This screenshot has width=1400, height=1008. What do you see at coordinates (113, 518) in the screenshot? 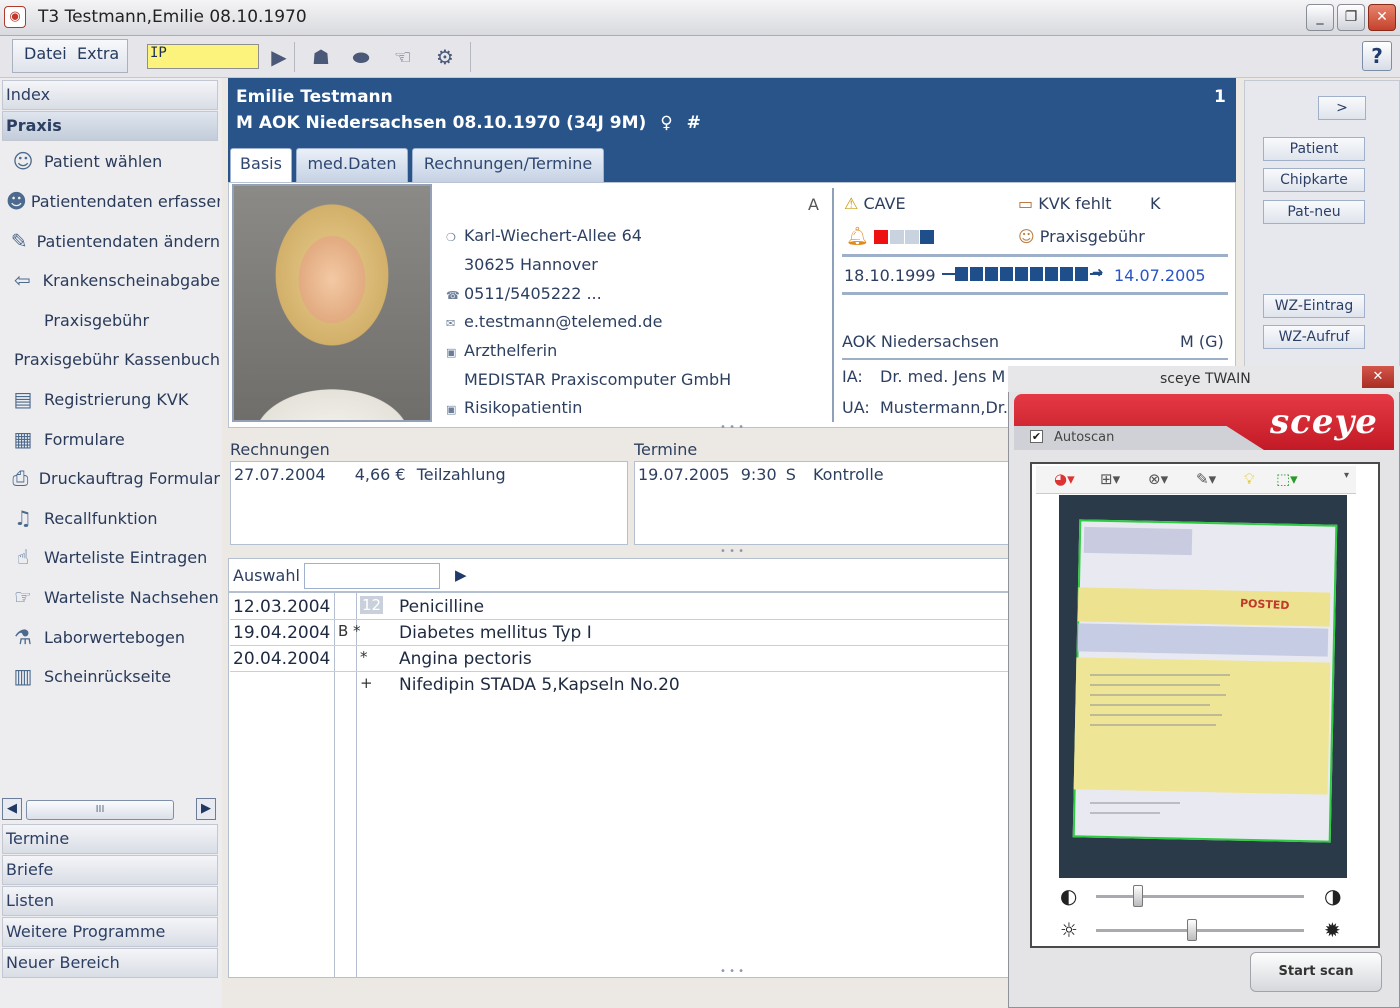
I see `sidebar-item-recallfunktion: ♫ Recallfunktion` at bounding box center [113, 518].